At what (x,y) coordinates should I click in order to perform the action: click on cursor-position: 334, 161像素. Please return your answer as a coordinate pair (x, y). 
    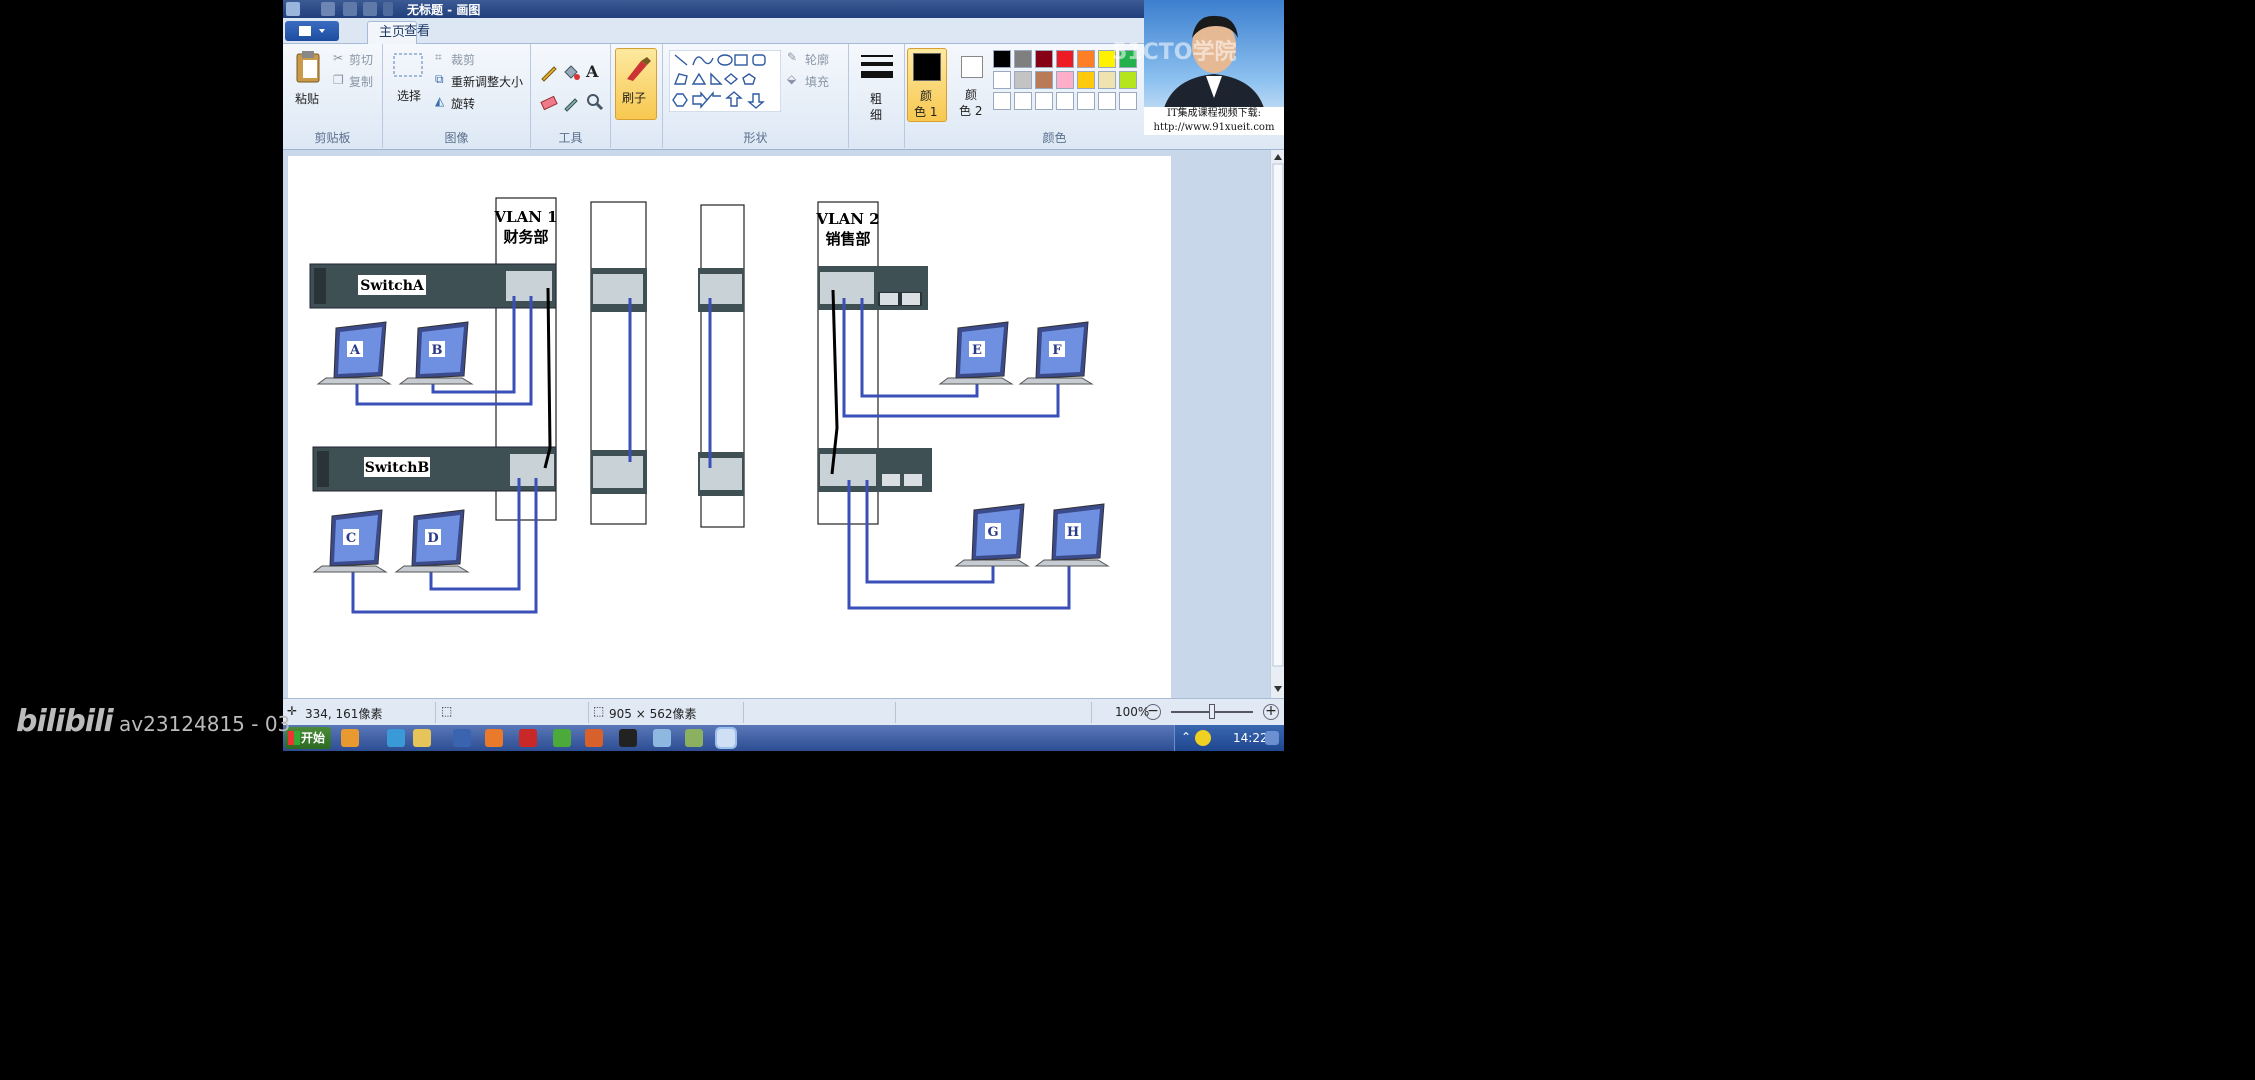
    Looking at the image, I should click on (344, 714).